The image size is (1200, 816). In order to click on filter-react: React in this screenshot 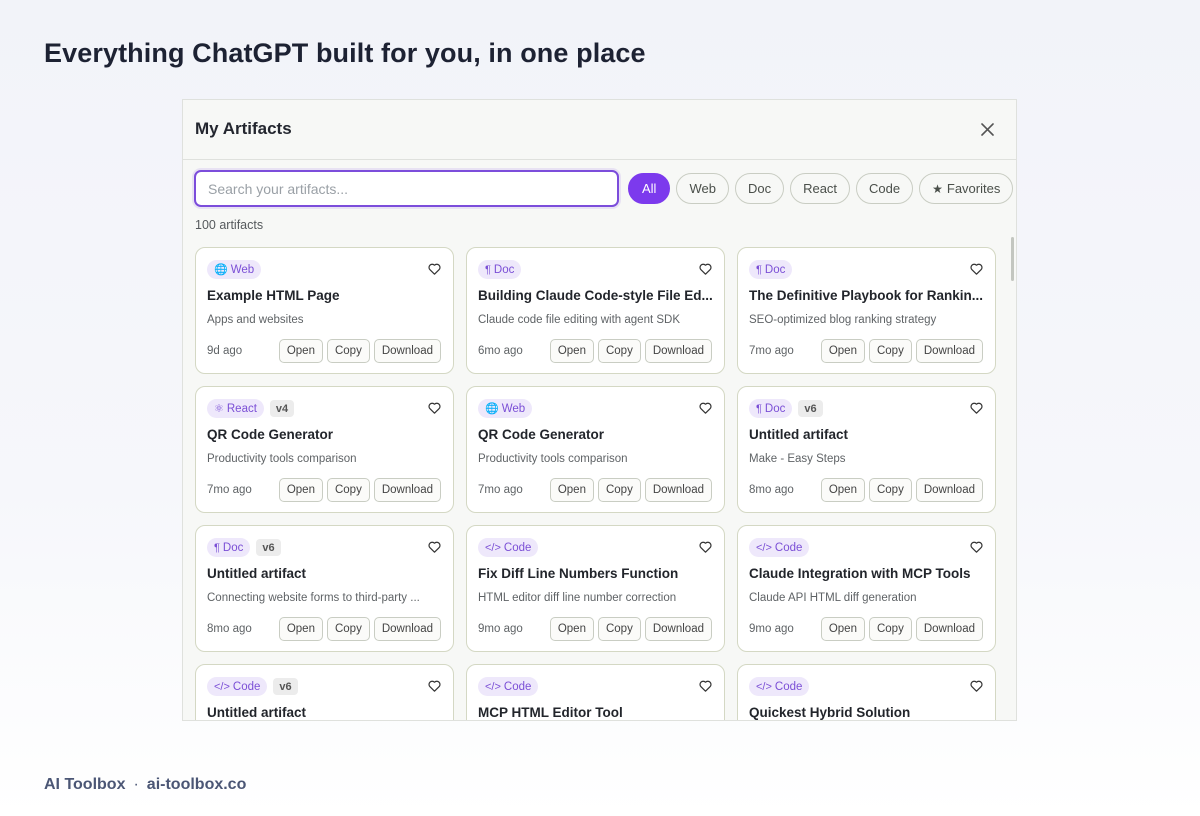, I will do `click(820, 188)`.